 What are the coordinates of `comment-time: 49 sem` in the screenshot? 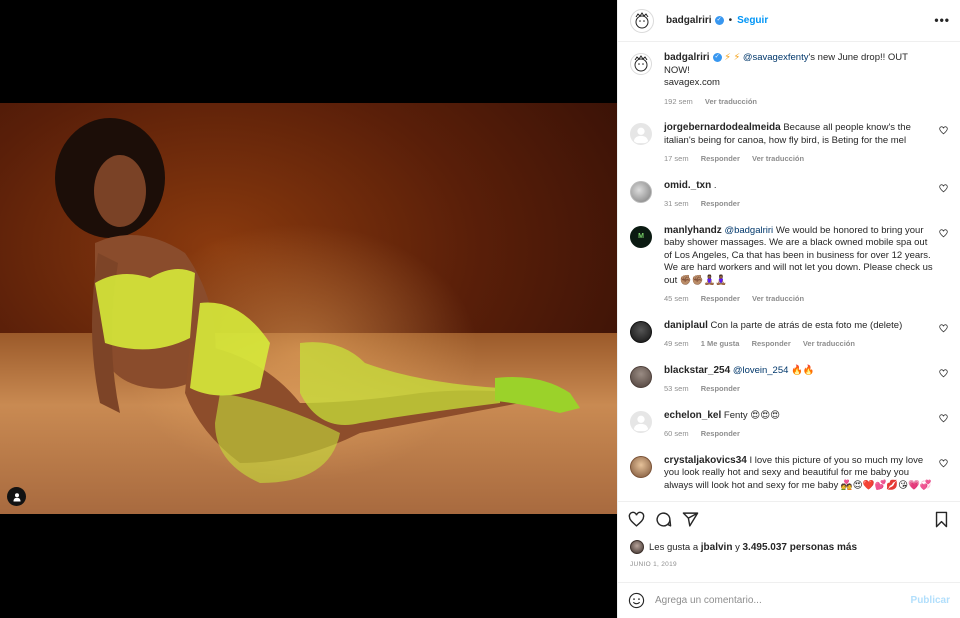 It's located at (676, 343).